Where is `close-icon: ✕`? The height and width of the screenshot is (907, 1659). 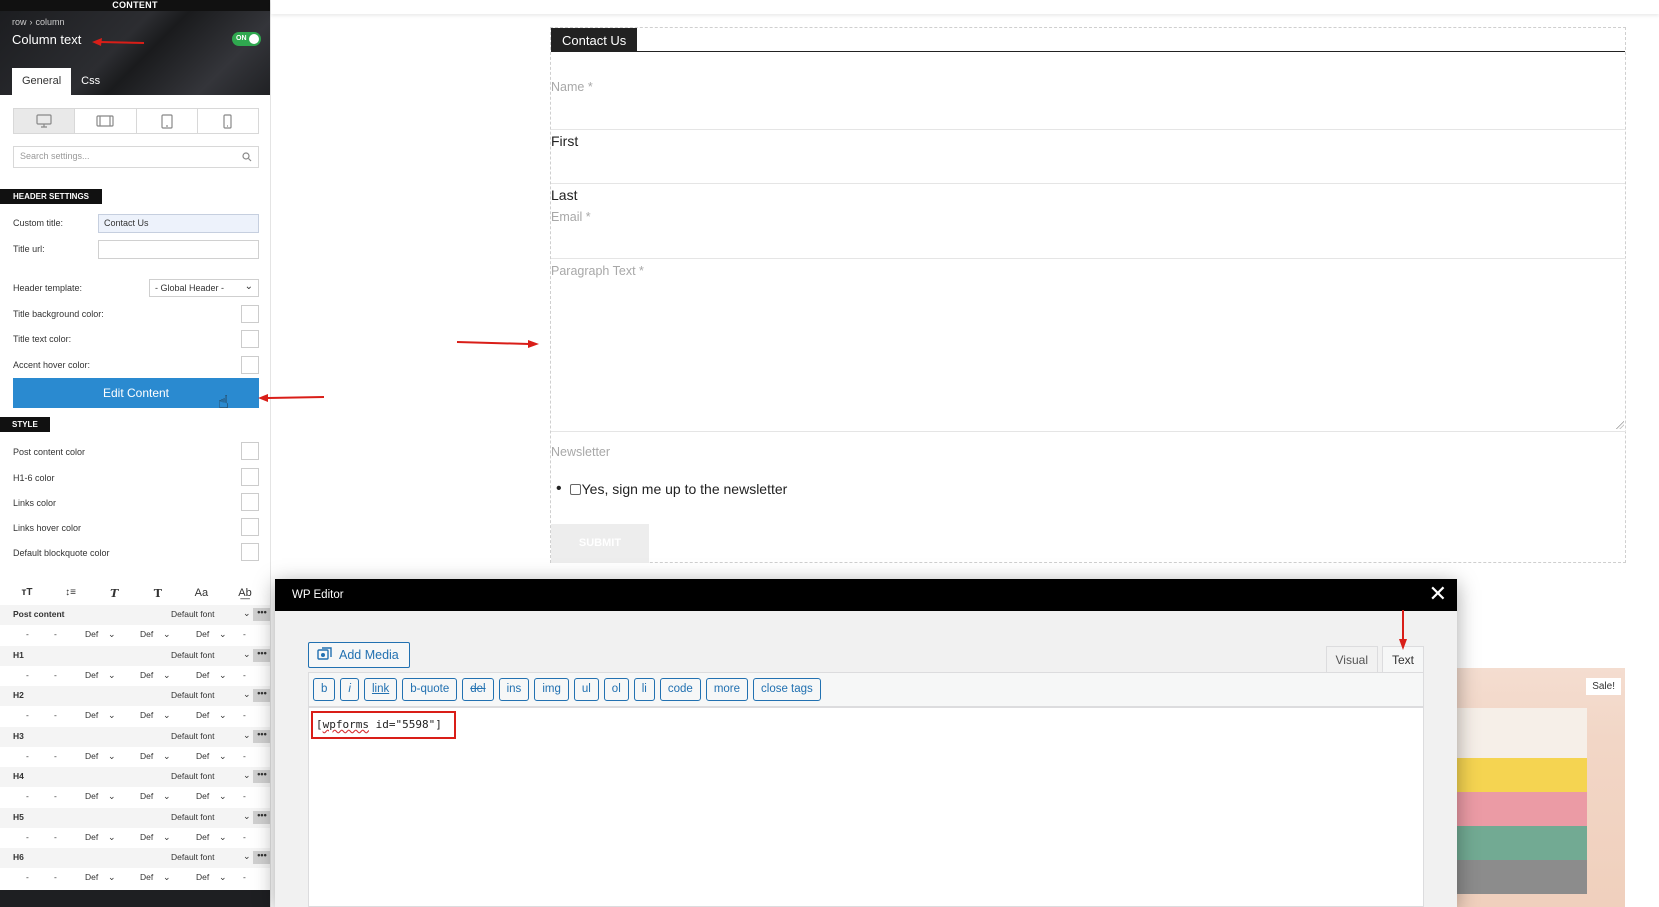 close-icon: ✕ is located at coordinates (1438, 594).